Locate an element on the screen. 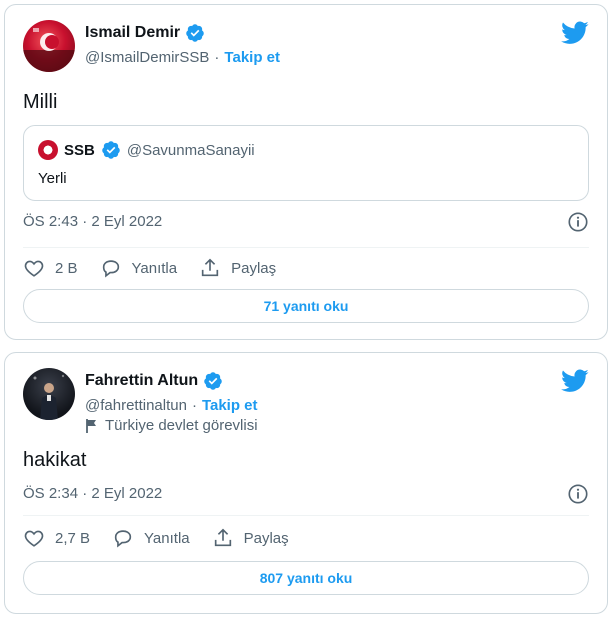 The width and height of the screenshot is (612, 618). quote-author-name: SSB is located at coordinates (79, 150).